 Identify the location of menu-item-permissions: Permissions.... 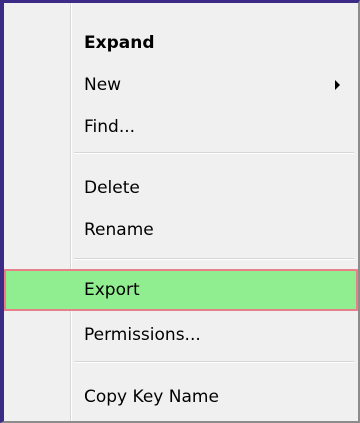
(181, 335).